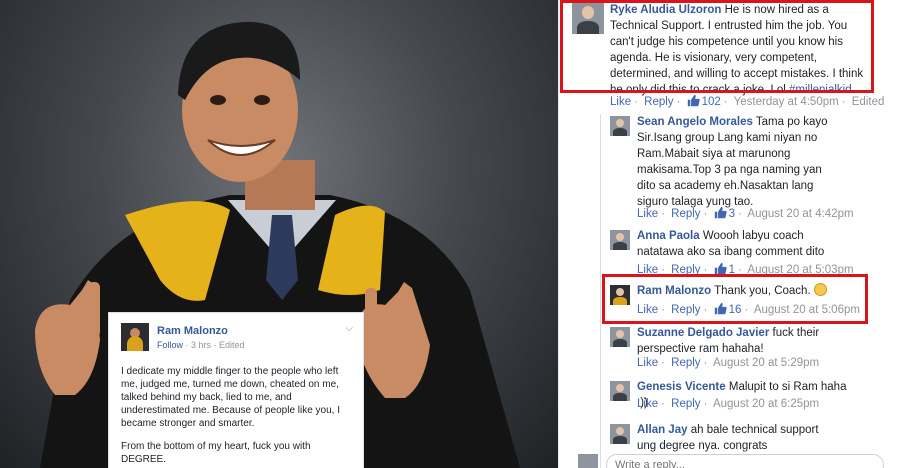  What do you see at coordinates (800, 214) in the screenshot?
I see `comment-time: August 20 at 4:42pm` at bounding box center [800, 214].